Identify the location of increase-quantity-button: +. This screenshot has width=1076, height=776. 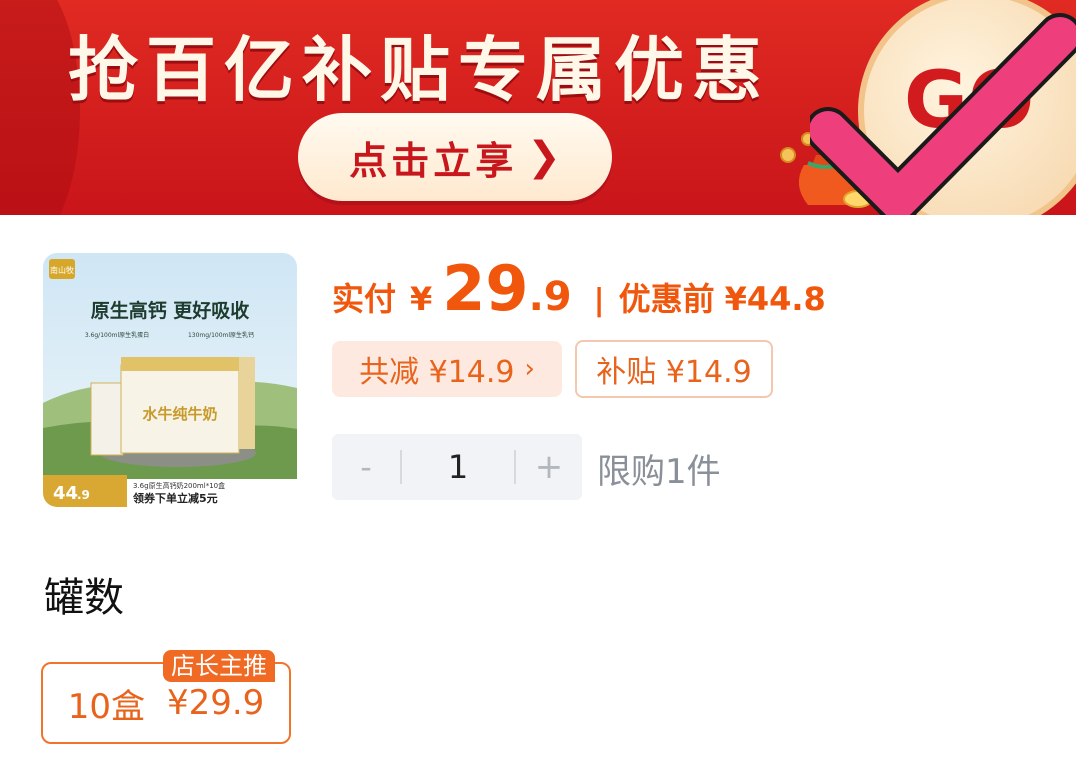
(549, 467).